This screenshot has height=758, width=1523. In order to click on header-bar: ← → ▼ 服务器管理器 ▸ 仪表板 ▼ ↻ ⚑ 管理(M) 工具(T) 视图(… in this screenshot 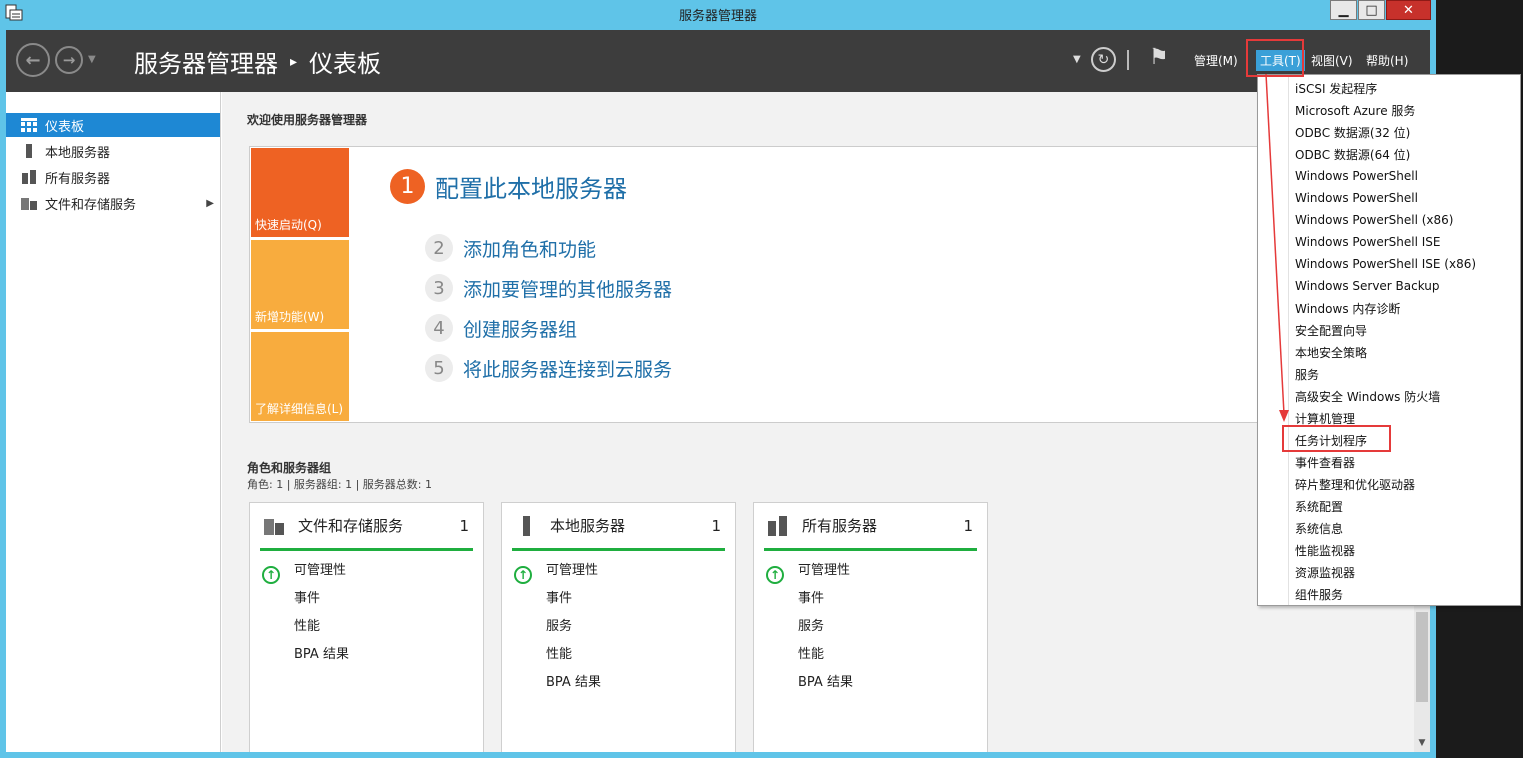, I will do `click(718, 61)`.